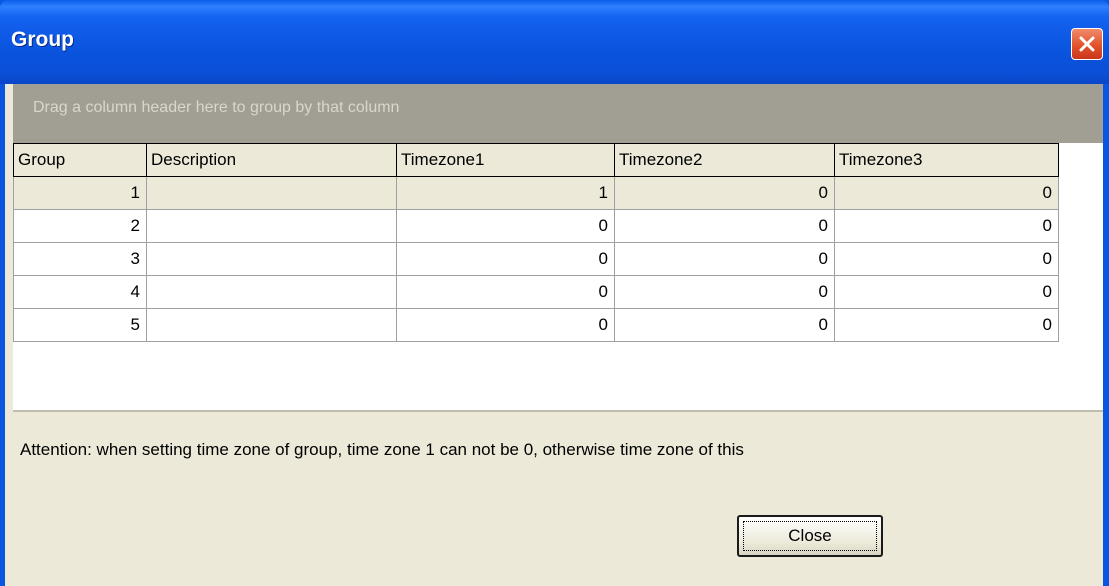 This screenshot has height=586, width=1109. What do you see at coordinates (946, 160) in the screenshot?
I see `column-header-timezone3: Timezone3` at bounding box center [946, 160].